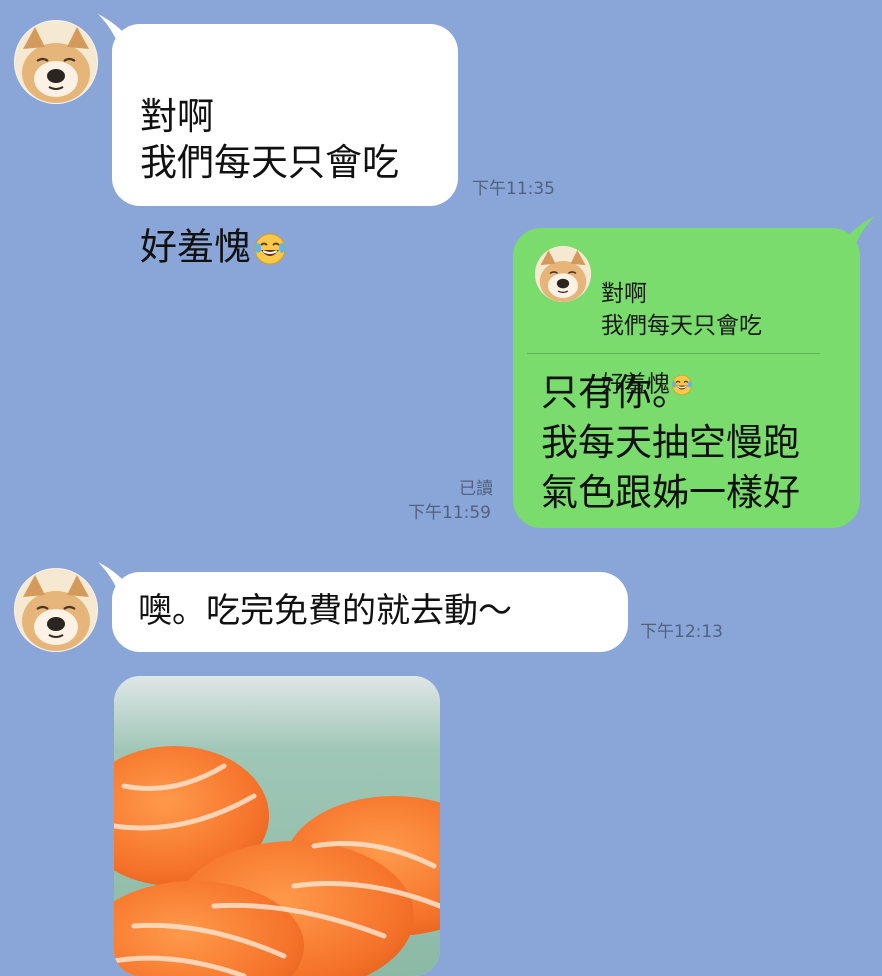 The image size is (882, 976). What do you see at coordinates (270, 249) in the screenshot?
I see `face-with-tears-of-joy-icon` at bounding box center [270, 249].